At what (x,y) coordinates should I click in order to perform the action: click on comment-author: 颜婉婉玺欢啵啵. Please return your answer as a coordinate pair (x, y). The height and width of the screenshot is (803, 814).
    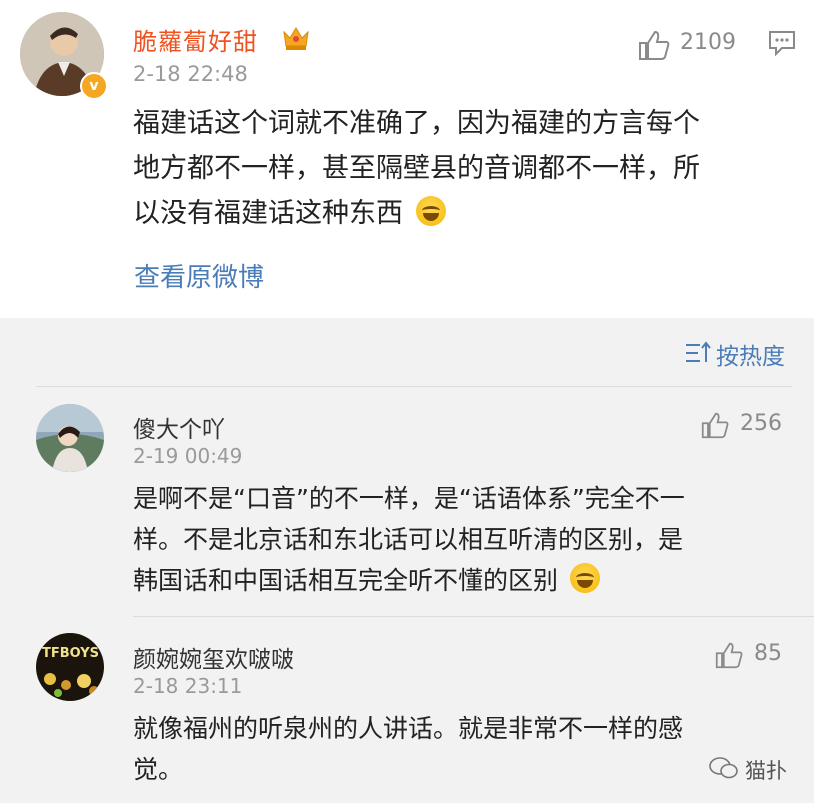
    Looking at the image, I should click on (213, 657).